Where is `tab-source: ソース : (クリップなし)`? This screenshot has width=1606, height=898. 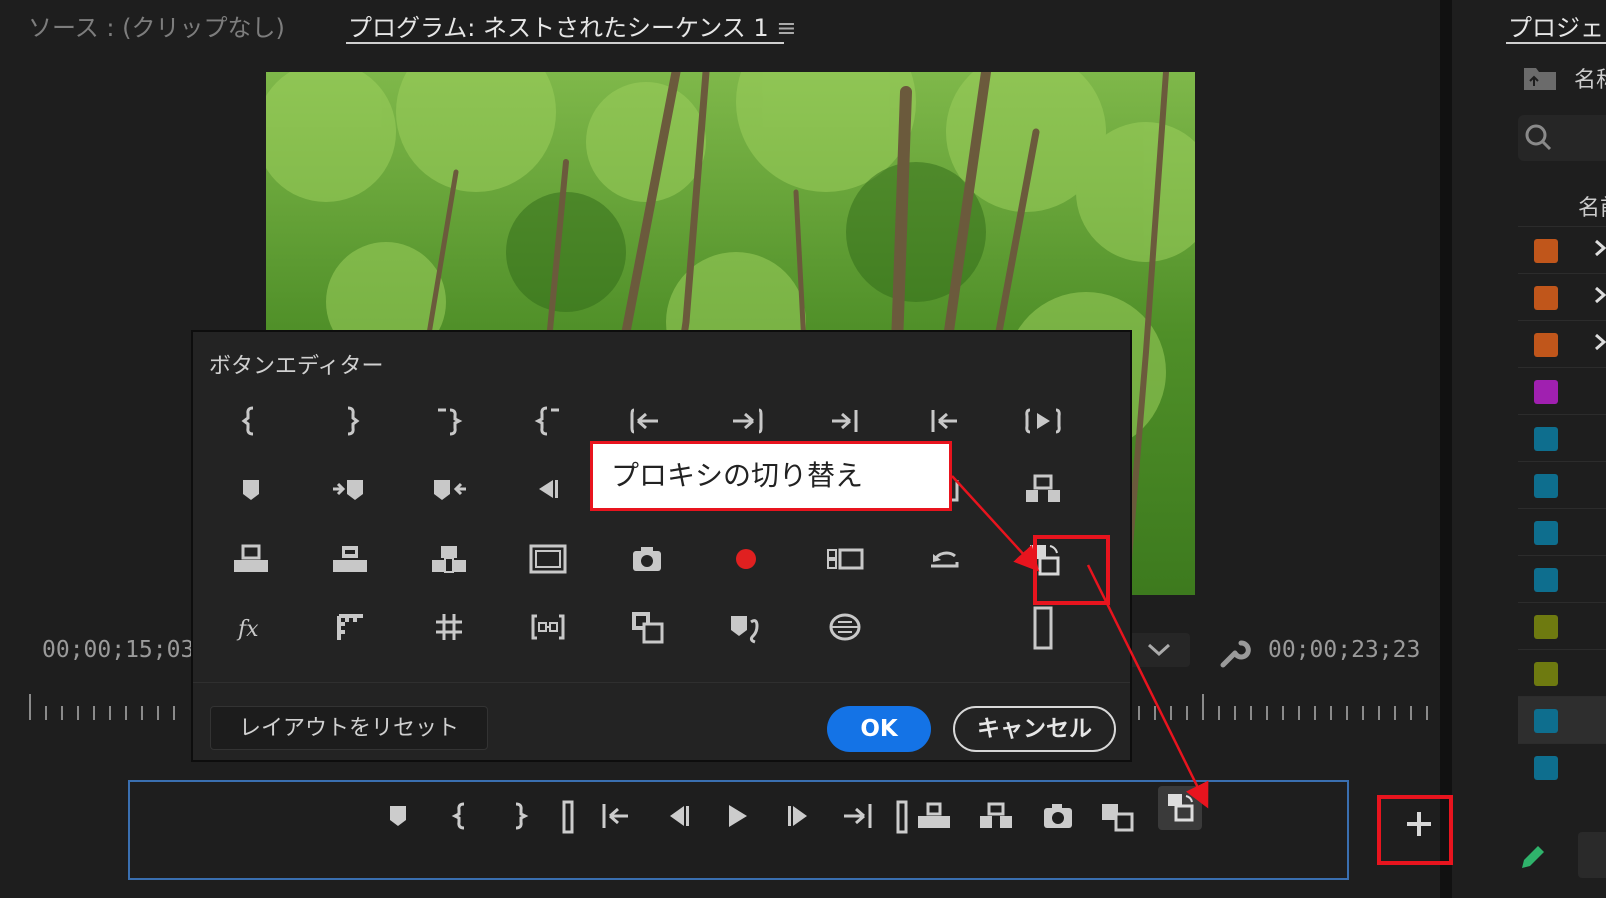 tab-source: ソース : (クリップなし) is located at coordinates (156, 25).